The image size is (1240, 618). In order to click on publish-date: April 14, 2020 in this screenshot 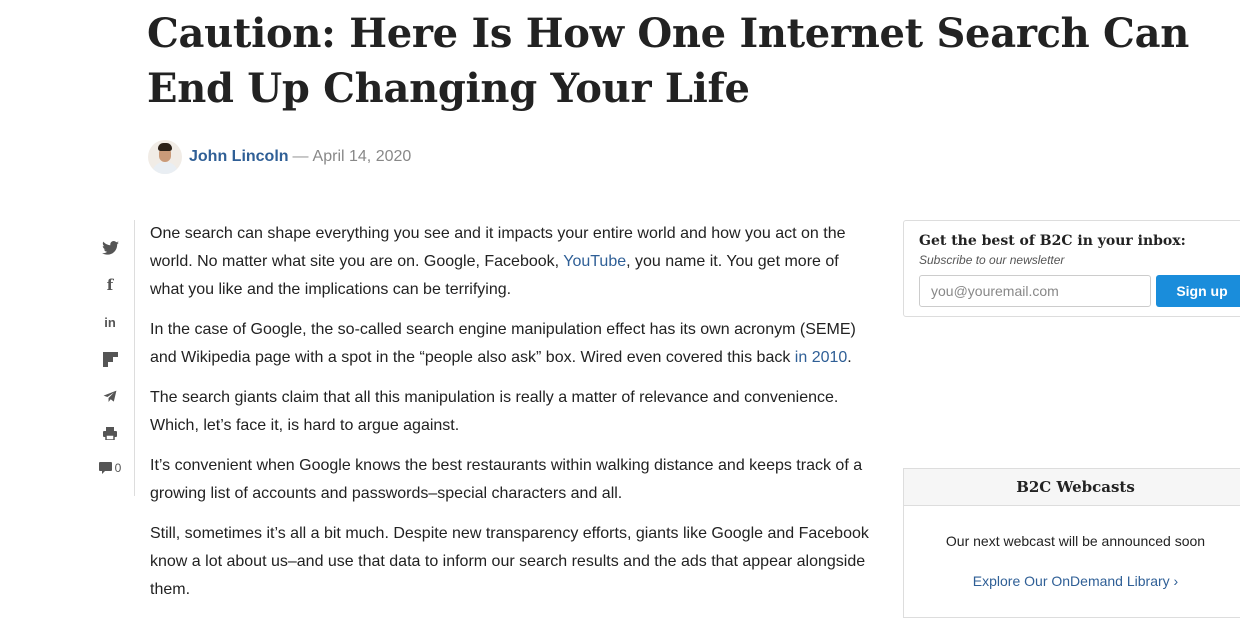, I will do `click(362, 156)`.